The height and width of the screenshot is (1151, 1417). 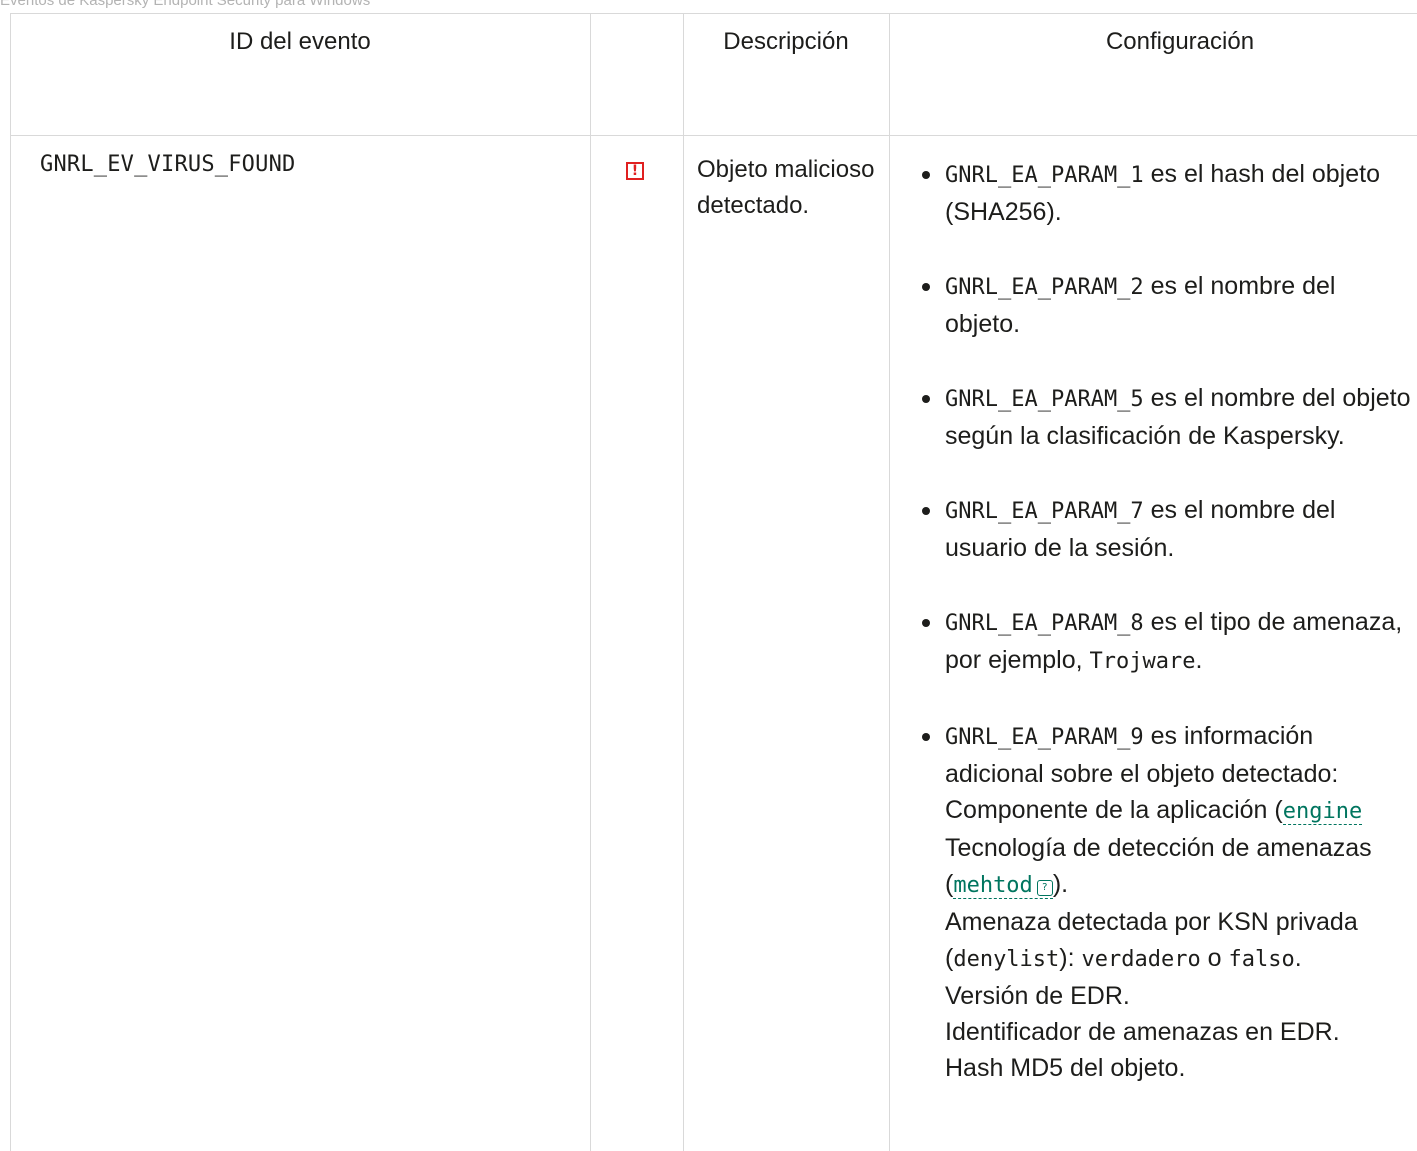 I want to click on tech-label: Tecnología de detección de amenazas, so click(x=1158, y=848).